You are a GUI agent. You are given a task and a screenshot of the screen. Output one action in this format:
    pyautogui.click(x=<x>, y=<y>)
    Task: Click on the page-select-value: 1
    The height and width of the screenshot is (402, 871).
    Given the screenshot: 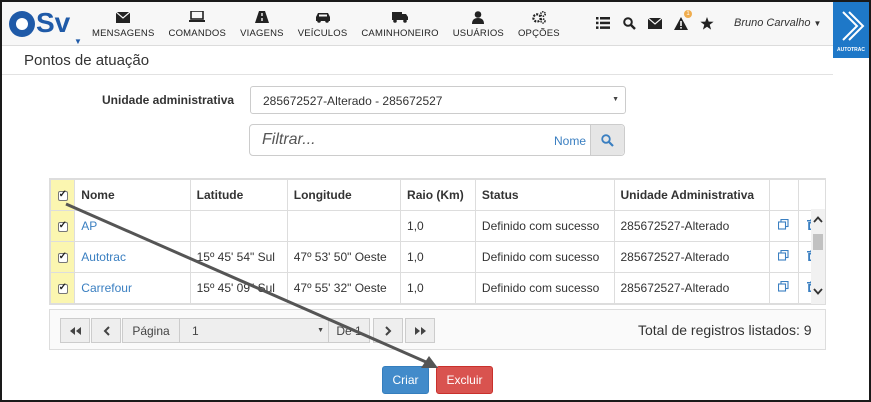 What is the action you would take?
    pyautogui.click(x=195, y=331)
    